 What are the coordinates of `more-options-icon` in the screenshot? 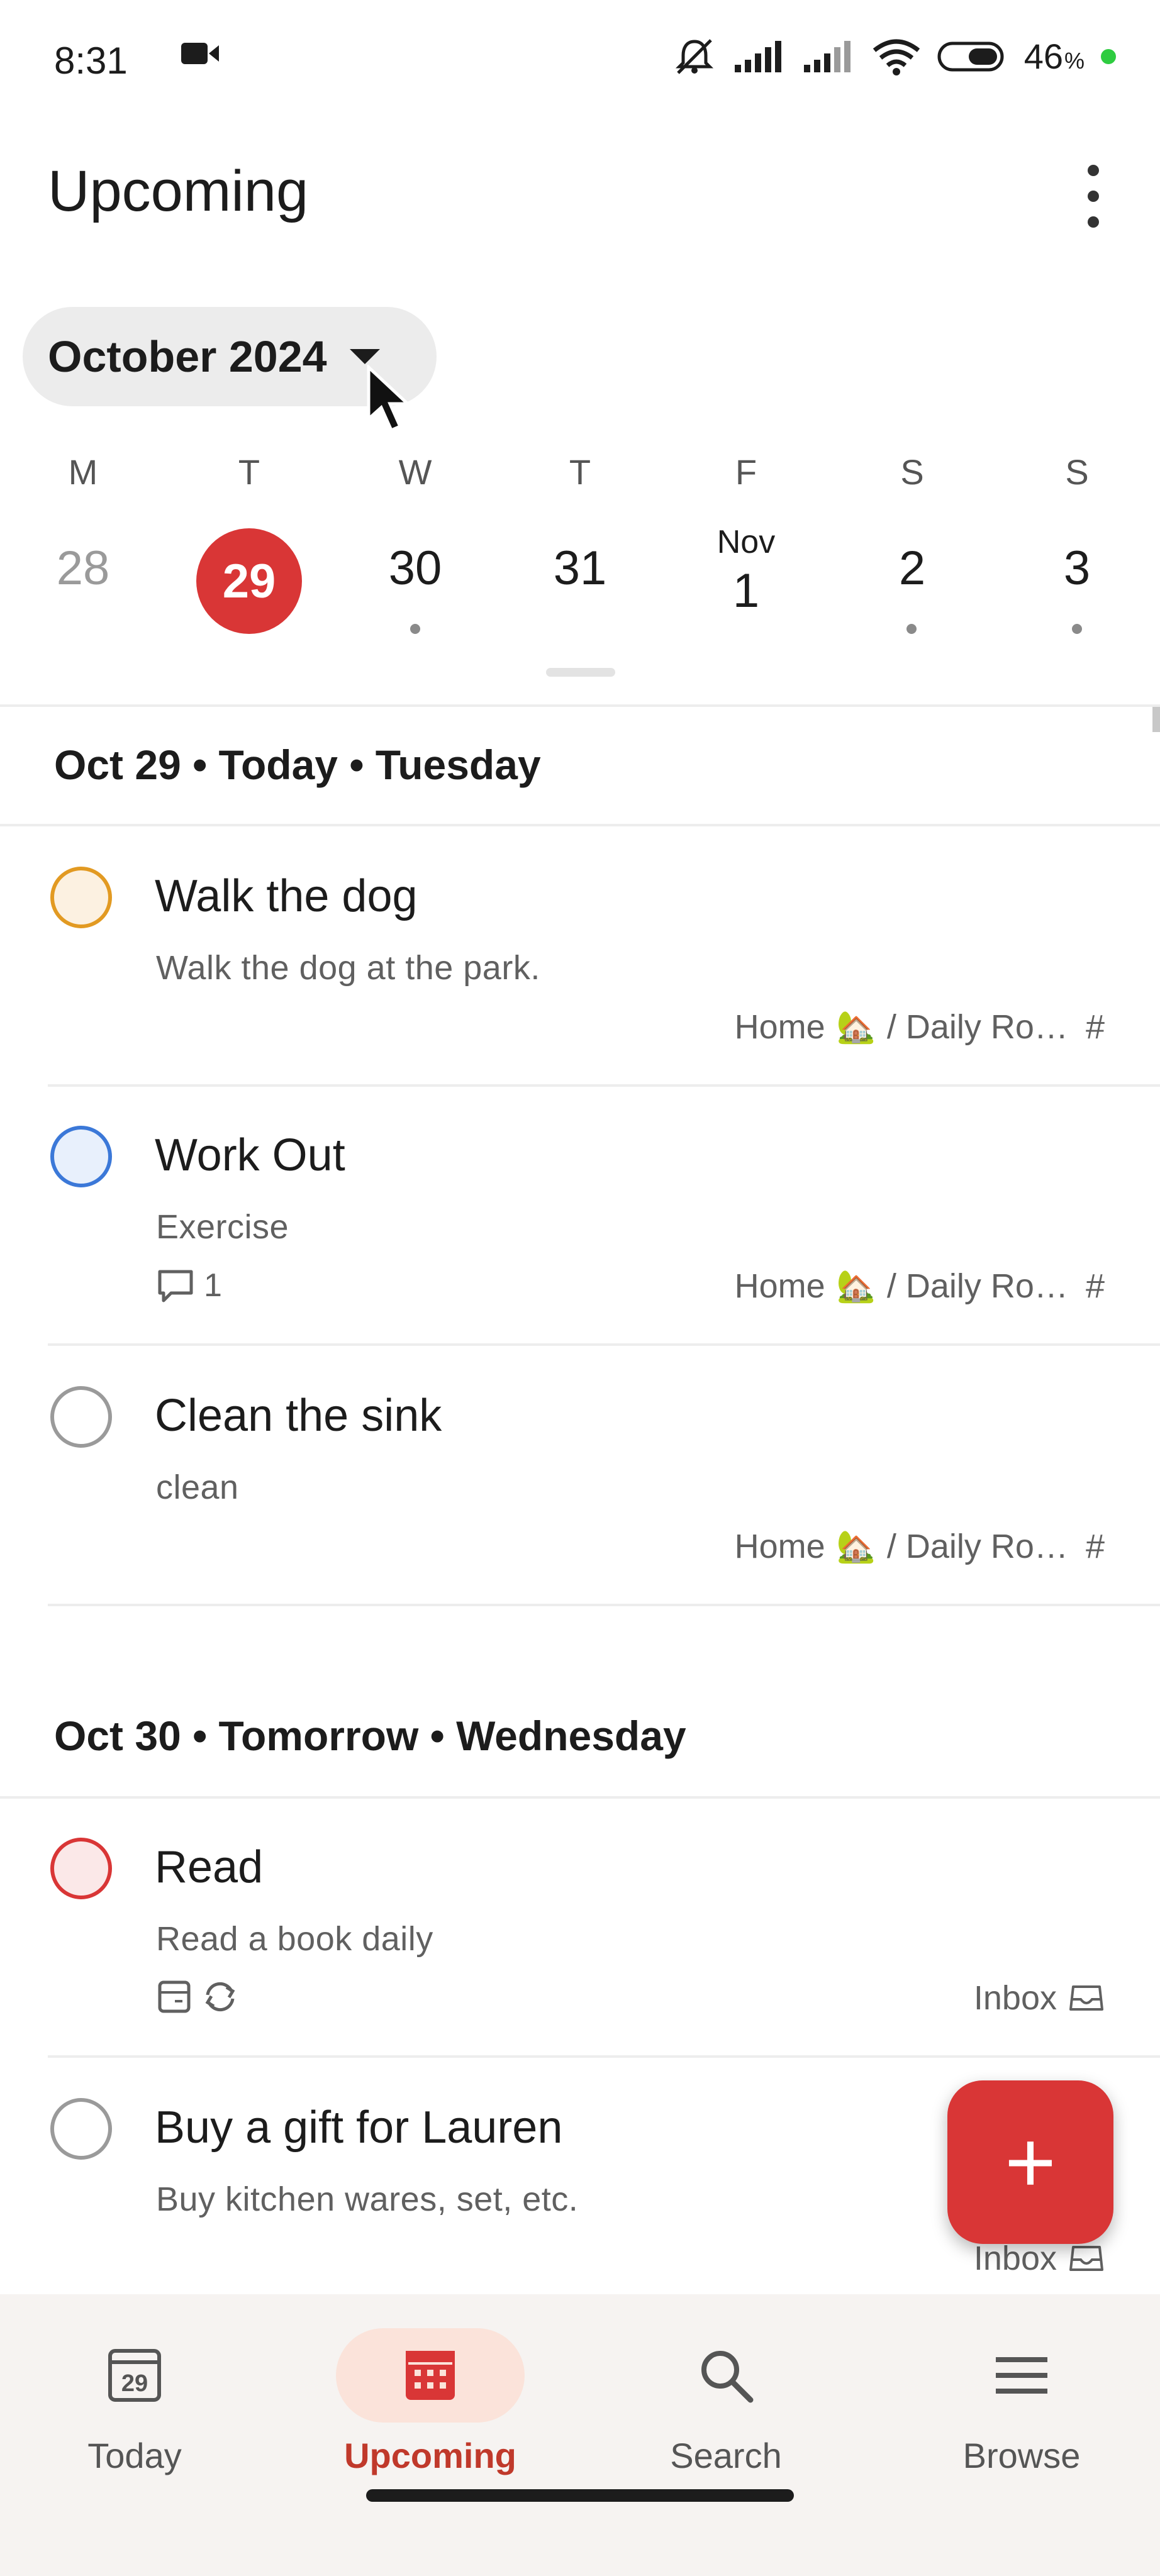 It's located at (1093, 196).